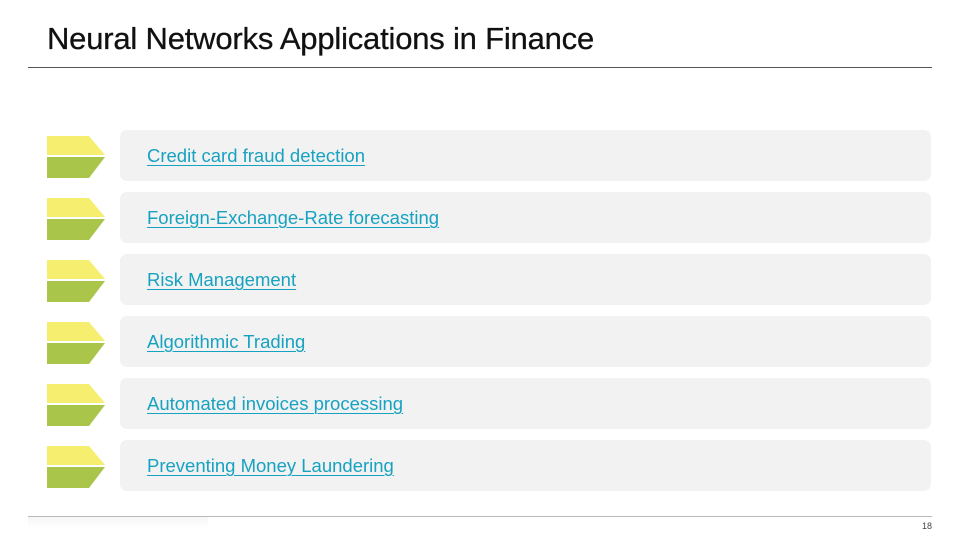 The image size is (960, 540). I want to click on link-automated-invoices-processing: Automated invoices processing, so click(275, 404).